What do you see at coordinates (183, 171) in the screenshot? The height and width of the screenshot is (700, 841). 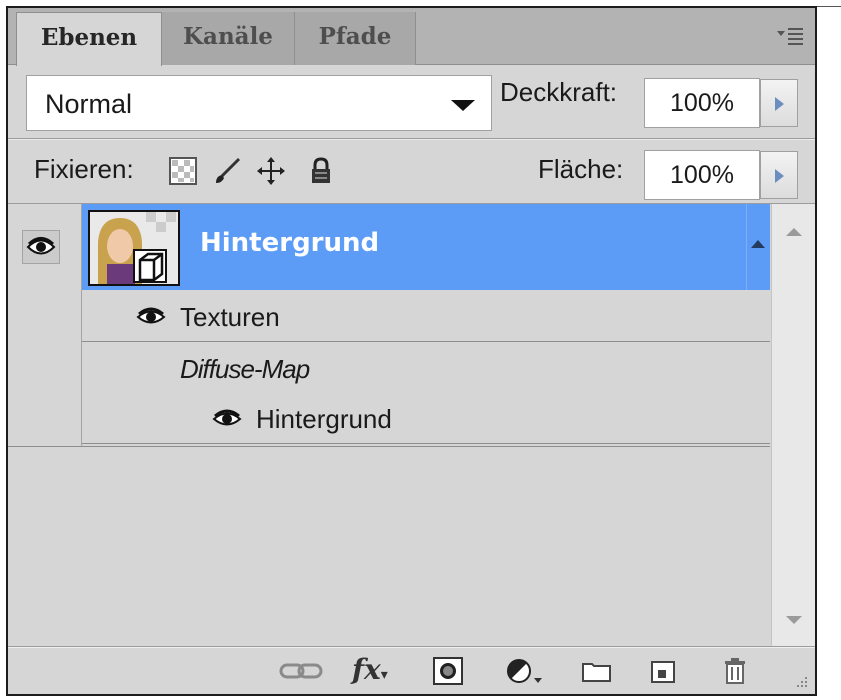 I see `transparent-pixels-lock-icon` at bounding box center [183, 171].